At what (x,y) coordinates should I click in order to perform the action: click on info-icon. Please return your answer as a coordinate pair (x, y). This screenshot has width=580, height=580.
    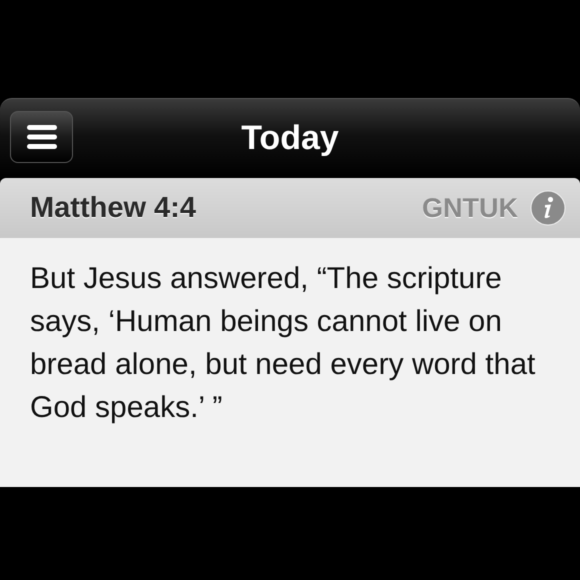
    Looking at the image, I should click on (548, 208).